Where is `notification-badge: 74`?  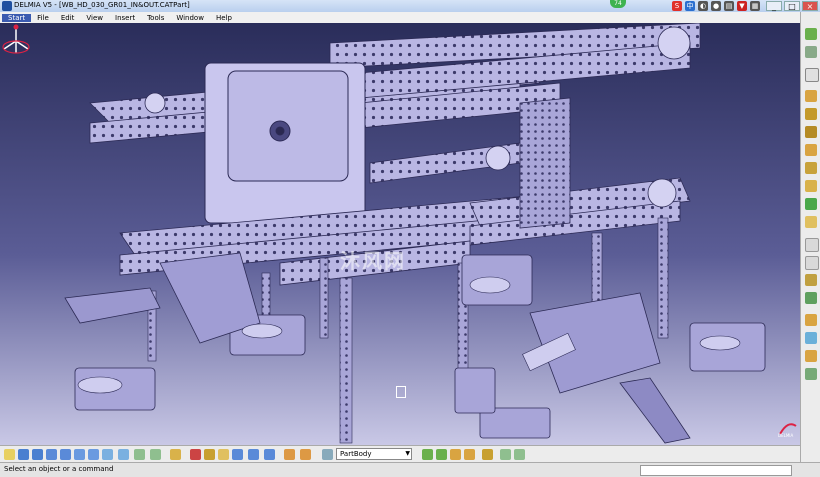
notification-badge: 74 is located at coordinates (618, 4).